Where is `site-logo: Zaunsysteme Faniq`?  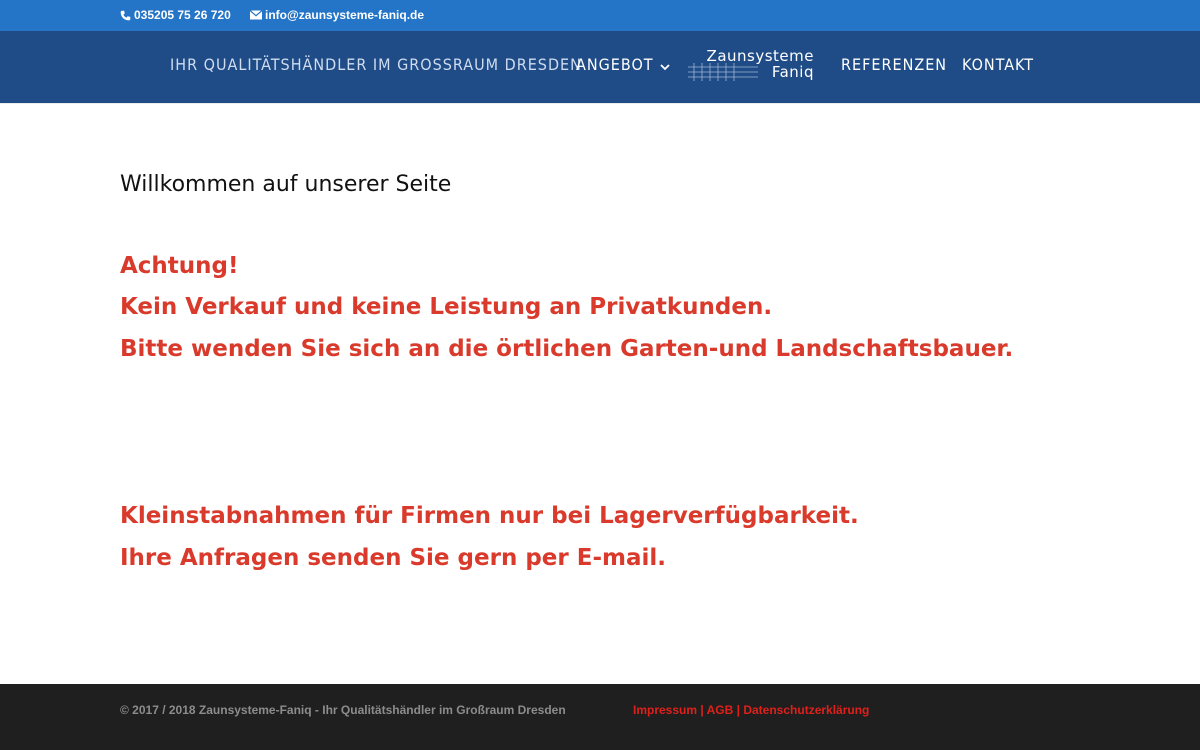
site-logo: Zaunsysteme Faniq is located at coordinates (752, 66).